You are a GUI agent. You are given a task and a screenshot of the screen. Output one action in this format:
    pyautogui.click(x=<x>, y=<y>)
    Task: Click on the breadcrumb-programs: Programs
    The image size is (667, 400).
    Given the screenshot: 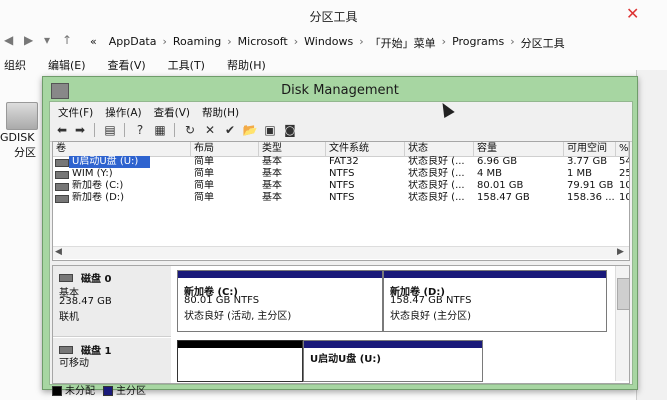 What is the action you would take?
    pyautogui.click(x=478, y=43)
    